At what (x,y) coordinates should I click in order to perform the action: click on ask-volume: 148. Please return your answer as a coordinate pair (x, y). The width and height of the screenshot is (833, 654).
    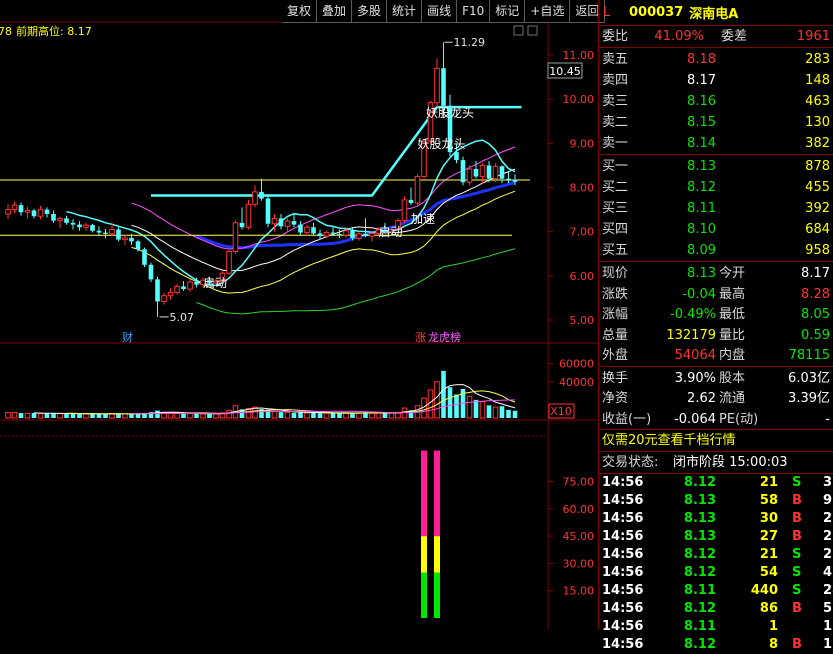
    Looking at the image, I should click on (817, 80).